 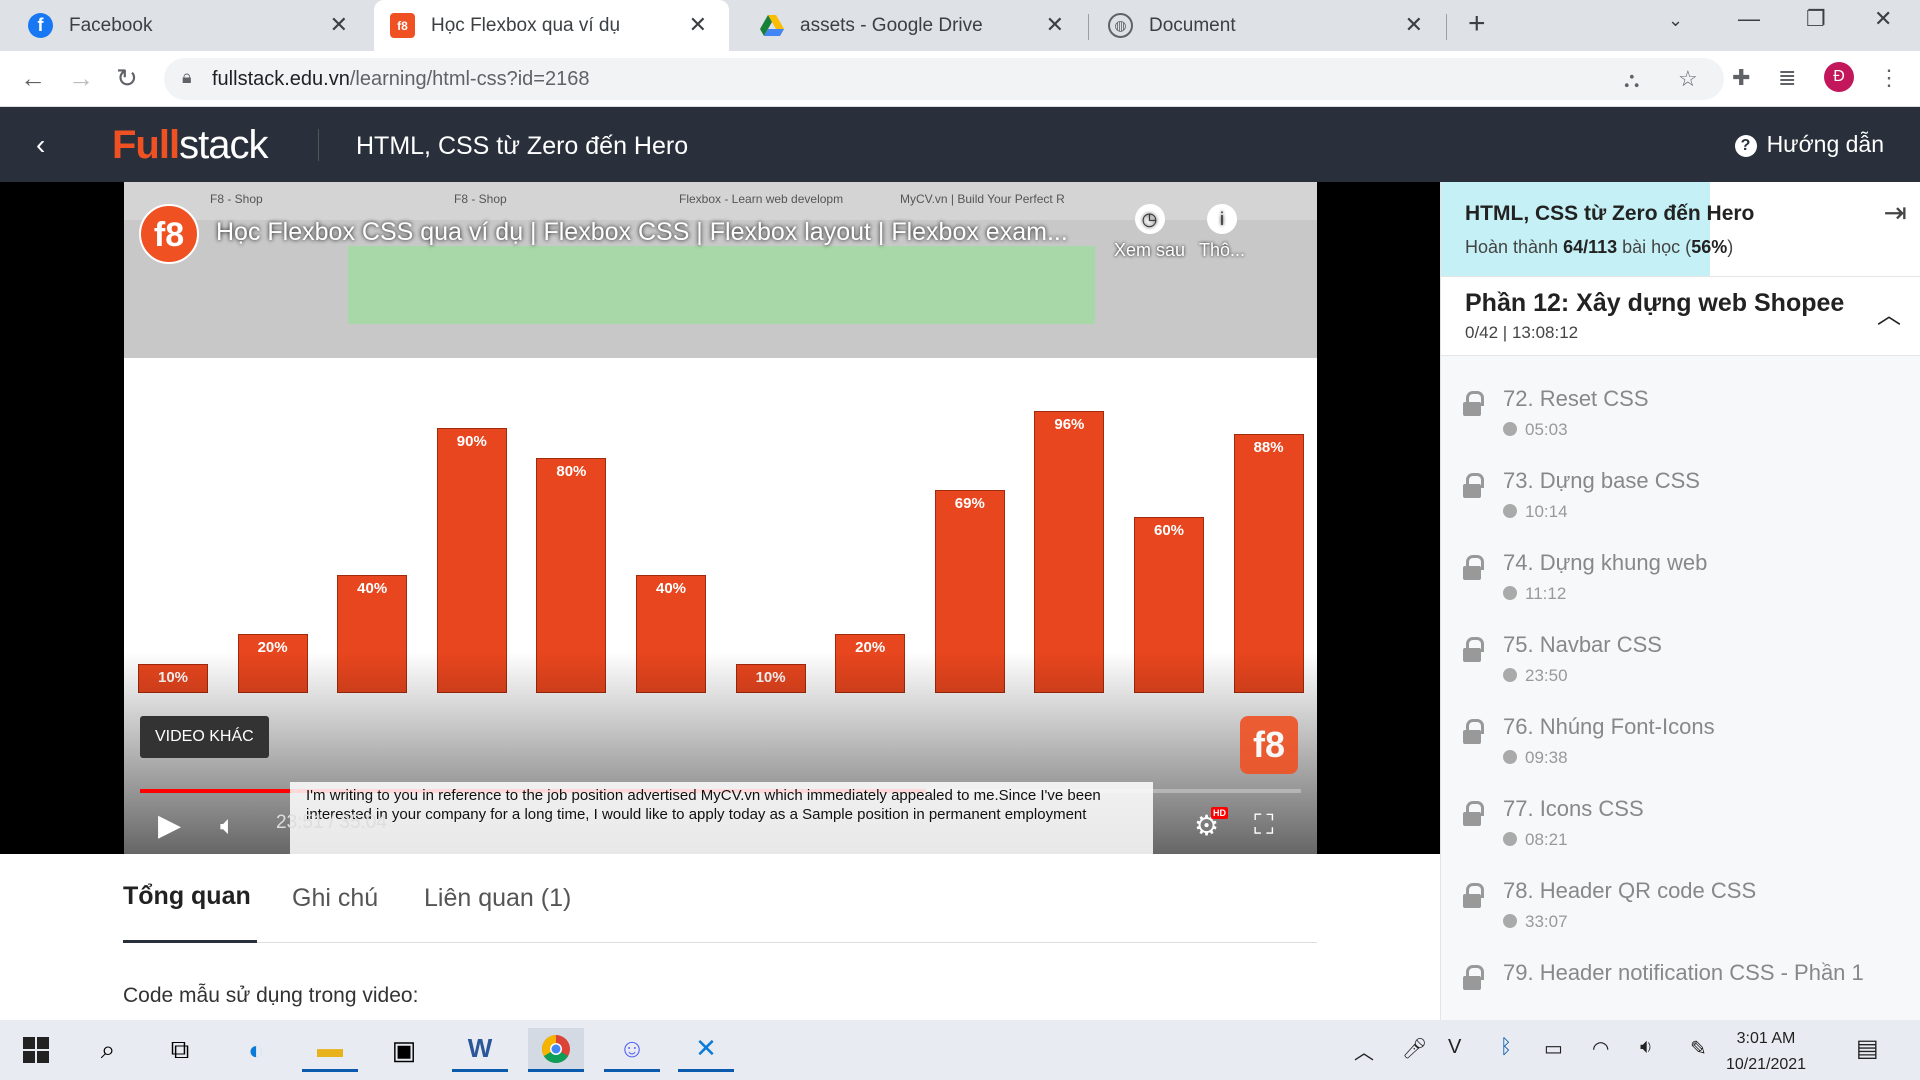 What do you see at coordinates (190, 145) in the screenshot?
I see `fullstack-logo: Fullstack` at bounding box center [190, 145].